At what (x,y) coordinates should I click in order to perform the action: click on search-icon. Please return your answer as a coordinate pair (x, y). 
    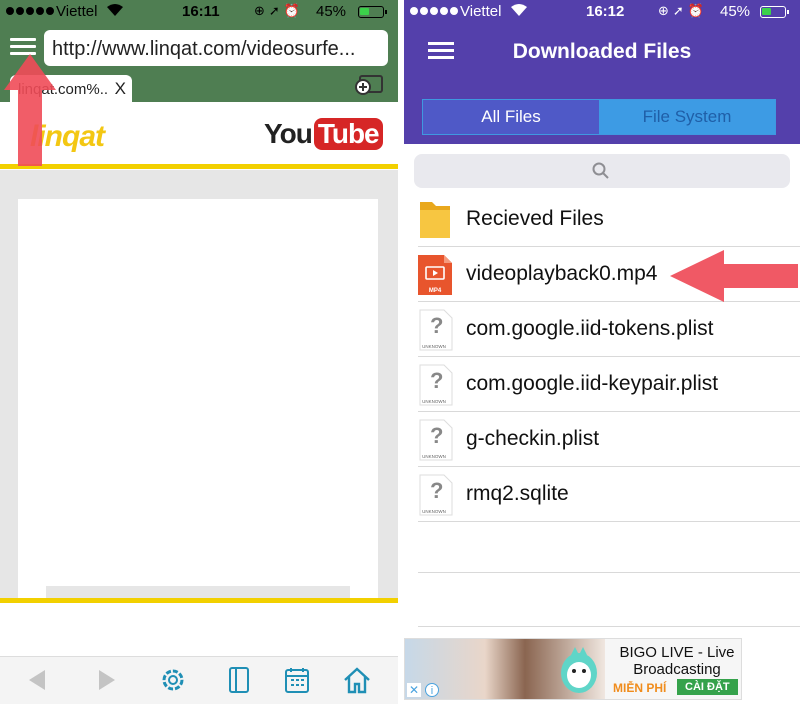
    Looking at the image, I should click on (600, 170).